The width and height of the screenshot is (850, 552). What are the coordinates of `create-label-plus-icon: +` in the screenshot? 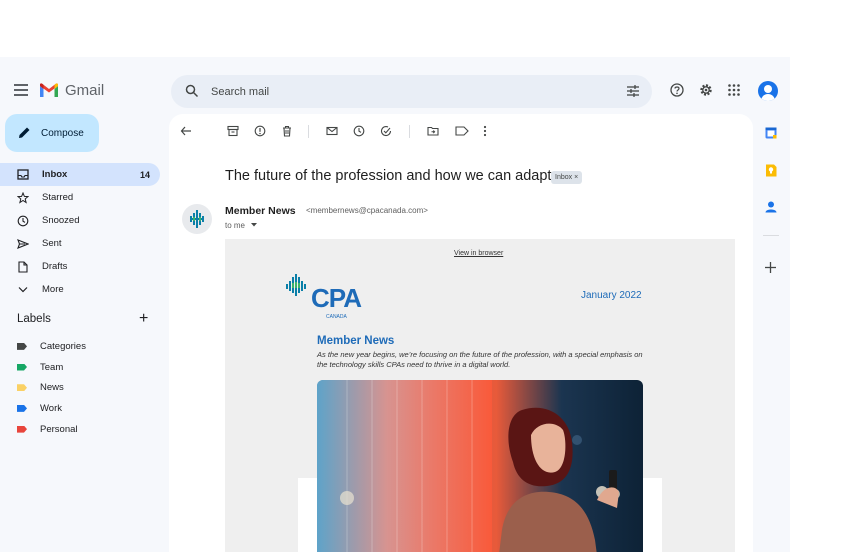 It's located at (143, 319).